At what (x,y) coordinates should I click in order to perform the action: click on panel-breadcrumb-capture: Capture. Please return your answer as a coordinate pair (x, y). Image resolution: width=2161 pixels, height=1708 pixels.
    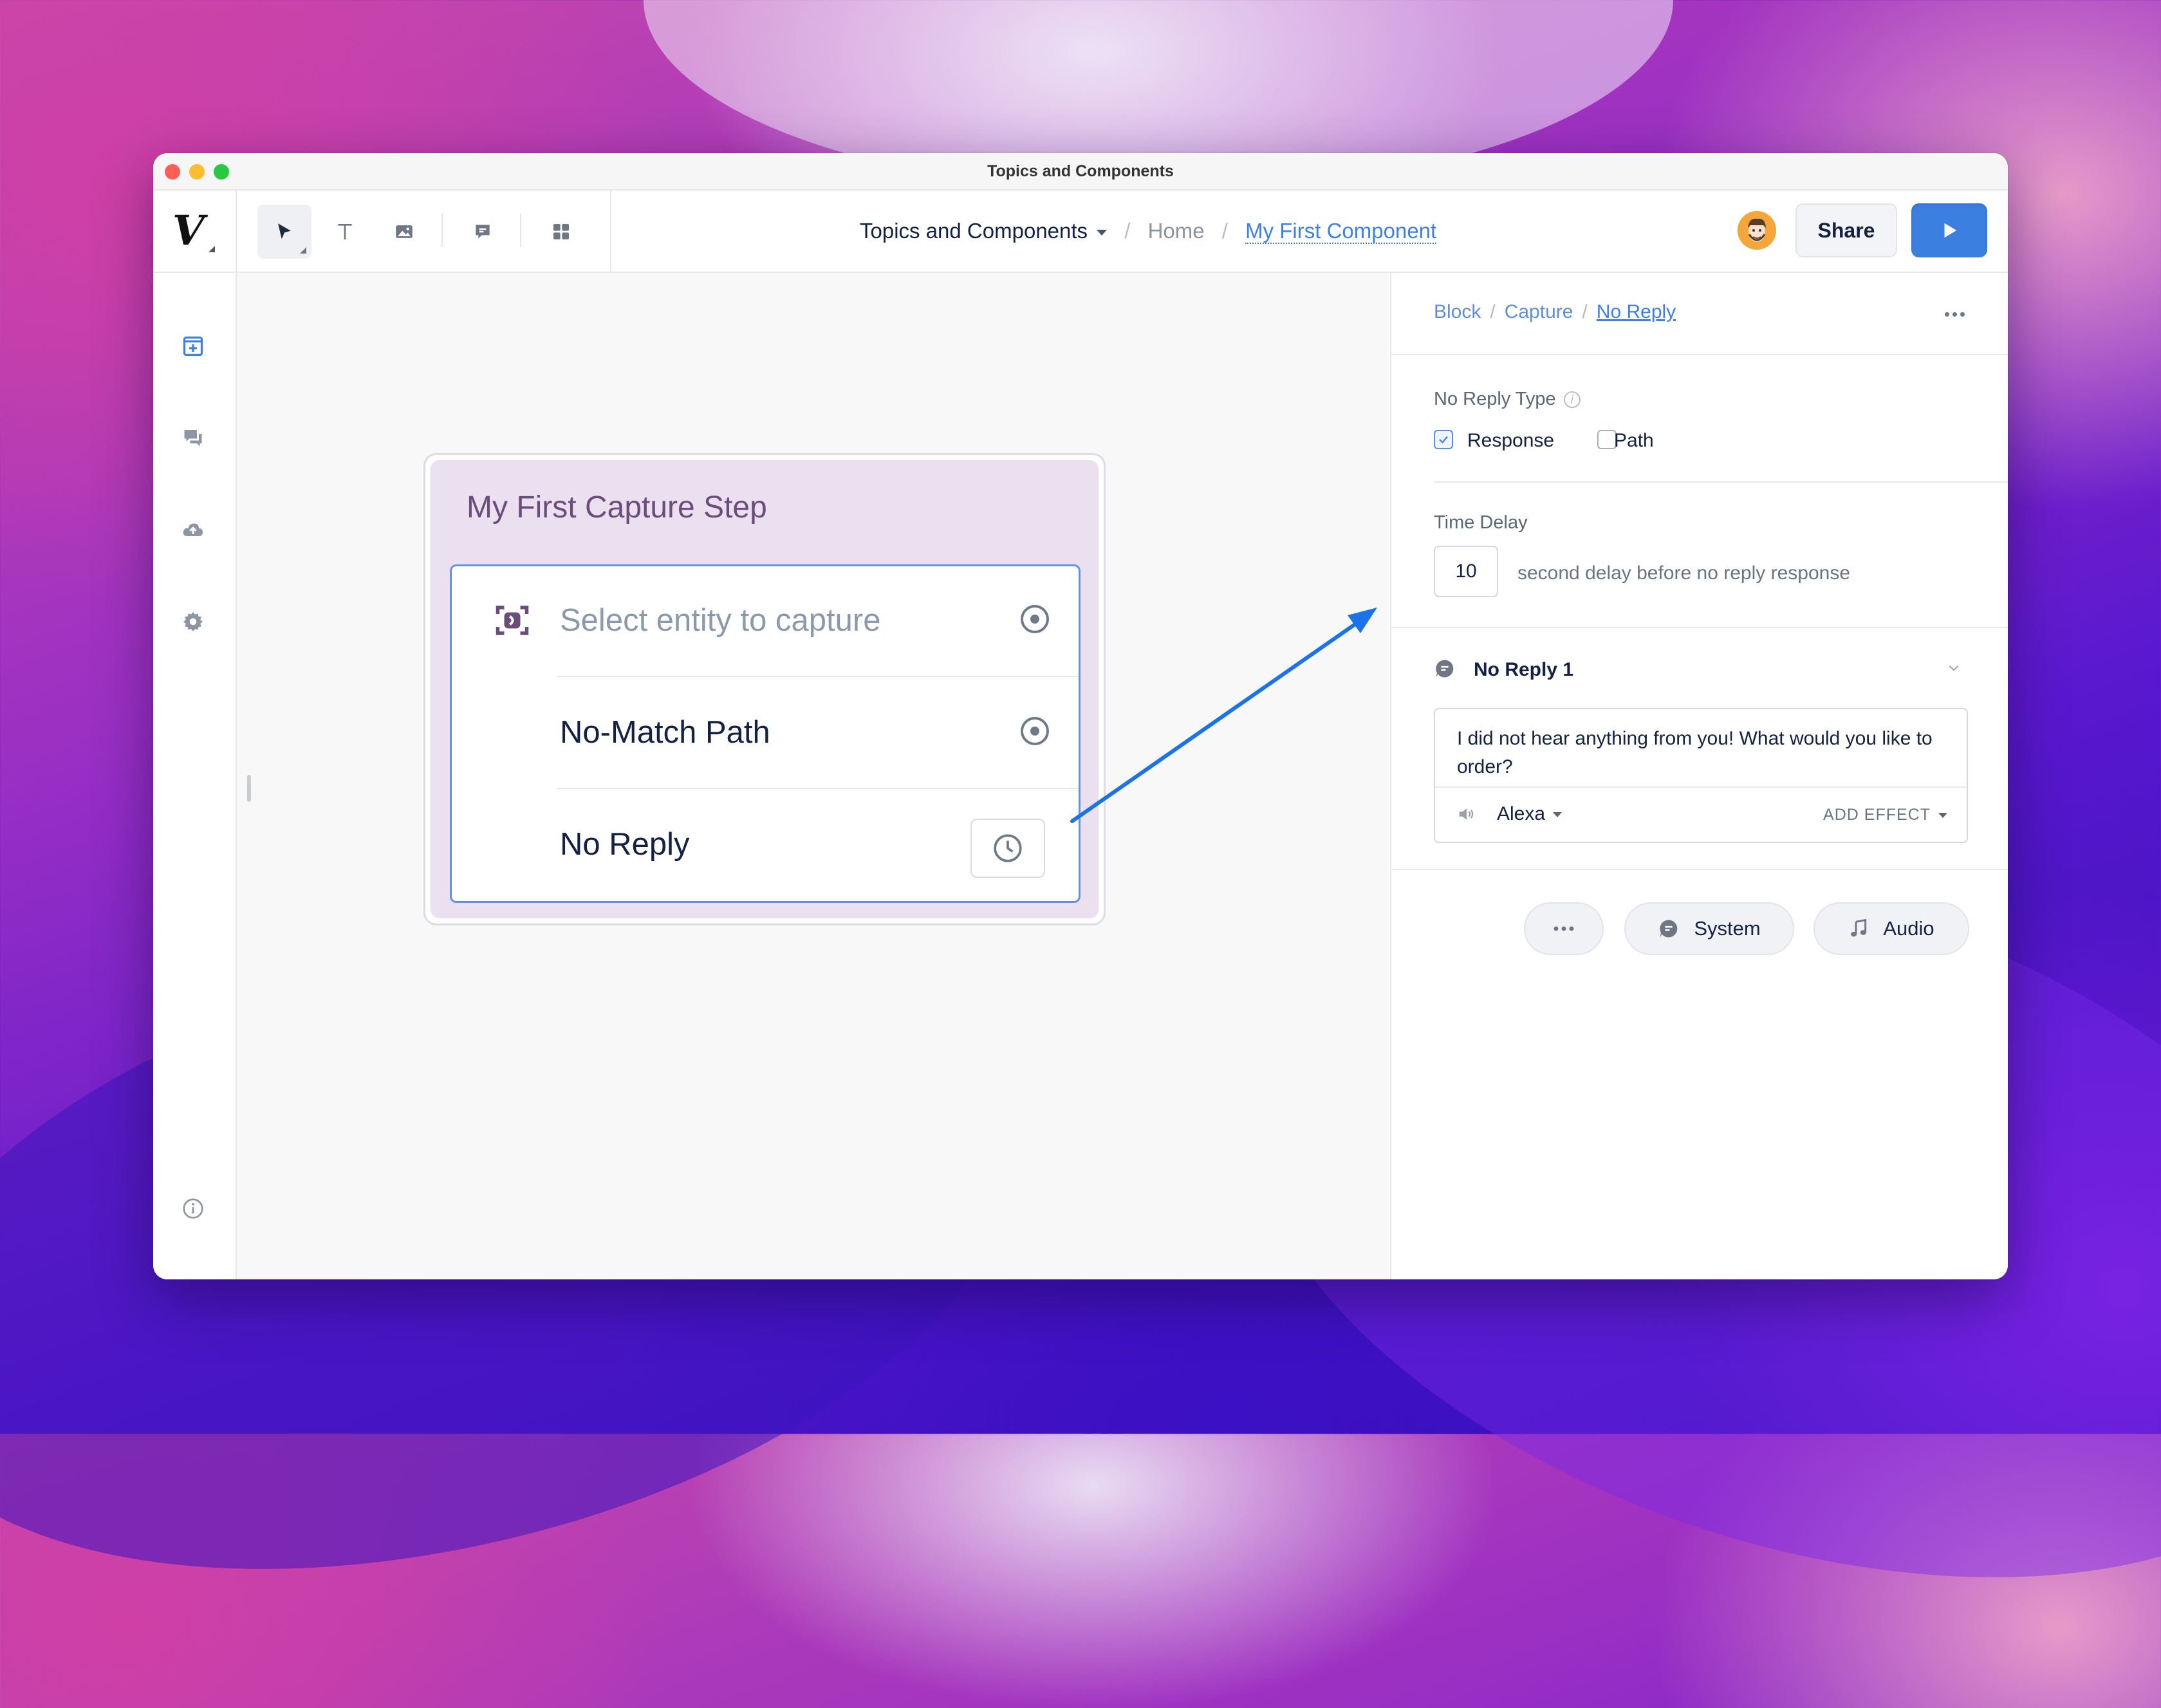
    Looking at the image, I should click on (1539, 311).